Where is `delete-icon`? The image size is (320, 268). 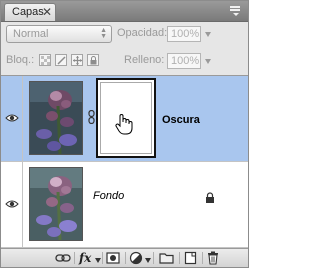
delete-icon is located at coordinates (213, 258).